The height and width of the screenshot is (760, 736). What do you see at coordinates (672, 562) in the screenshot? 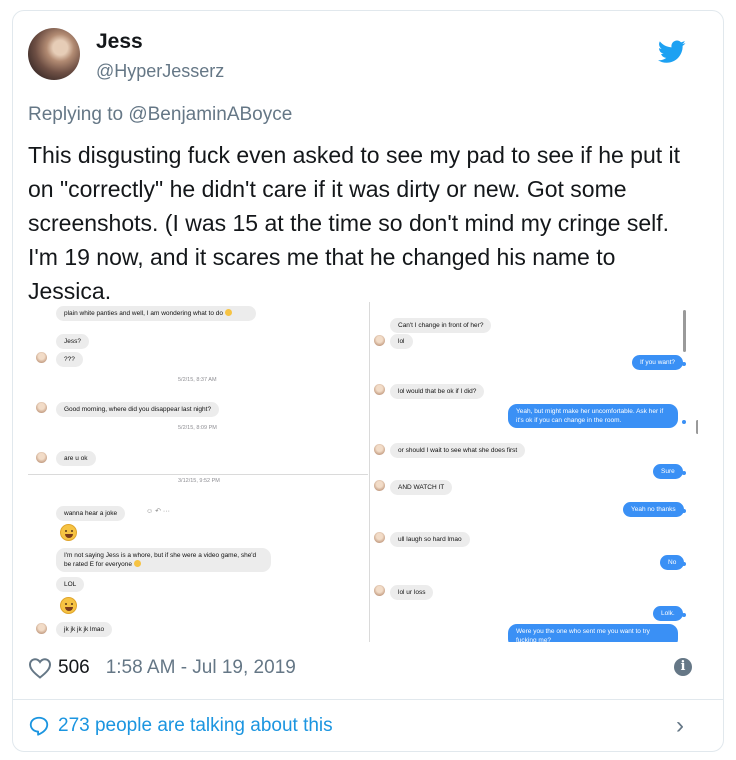
I see `message-bubble: No` at bounding box center [672, 562].